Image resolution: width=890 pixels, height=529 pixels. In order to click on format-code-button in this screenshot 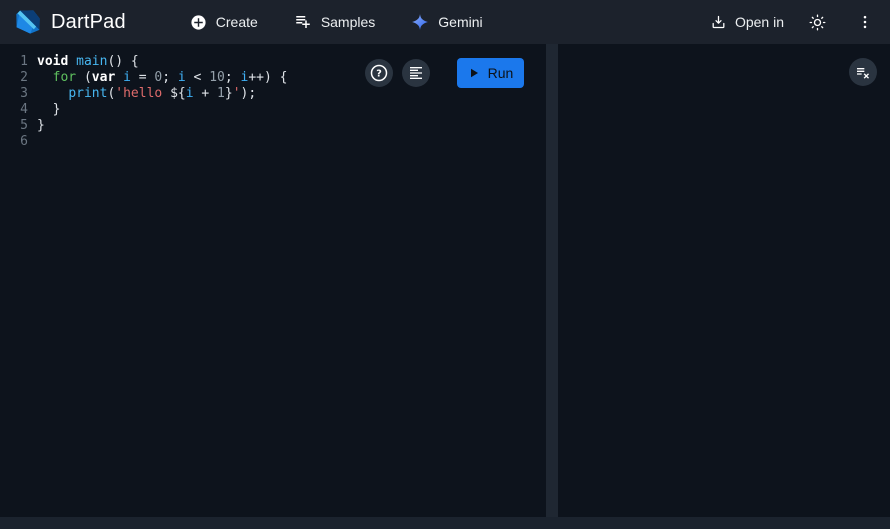, I will do `click(416, 73)`.